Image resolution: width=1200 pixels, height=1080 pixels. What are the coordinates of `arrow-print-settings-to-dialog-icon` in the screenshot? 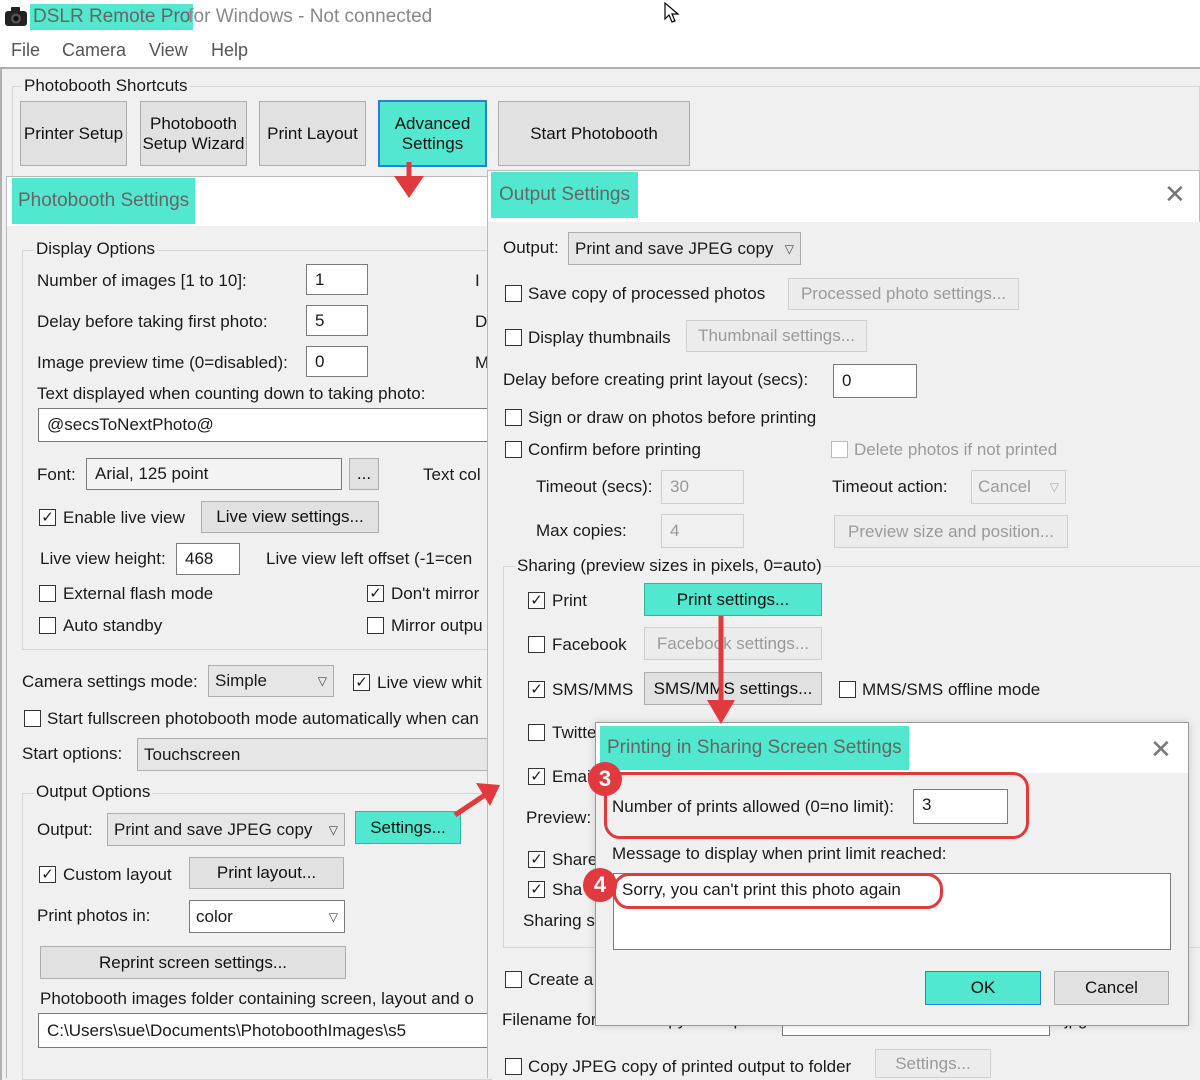 It's located at (721, 670).